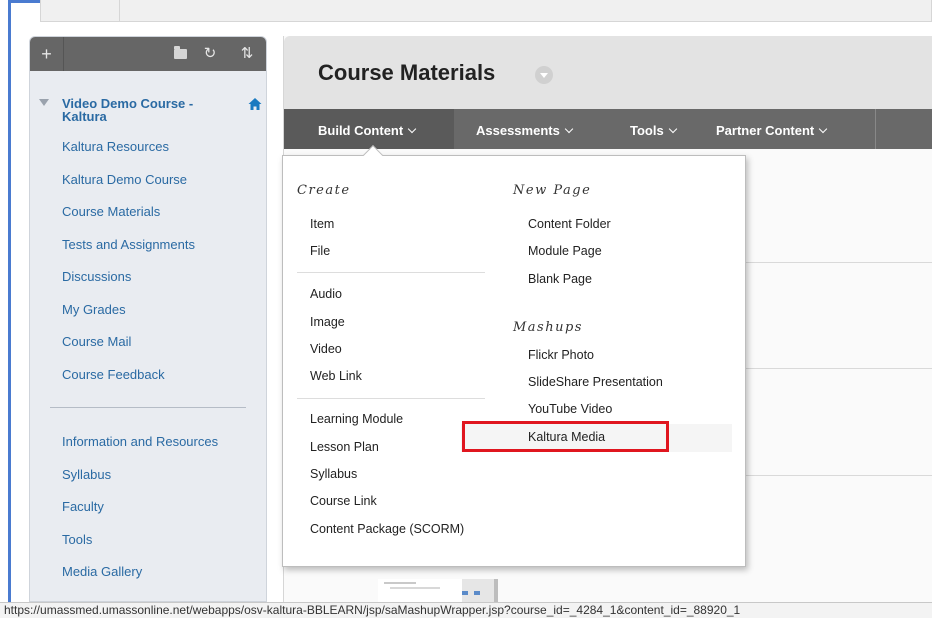 The image size is (932, 618). What do you see at coordinates (148, 475) in the screenshot?
I see `sidebar-item-syllabus: Syllabus` at bounding box center [148, 475].